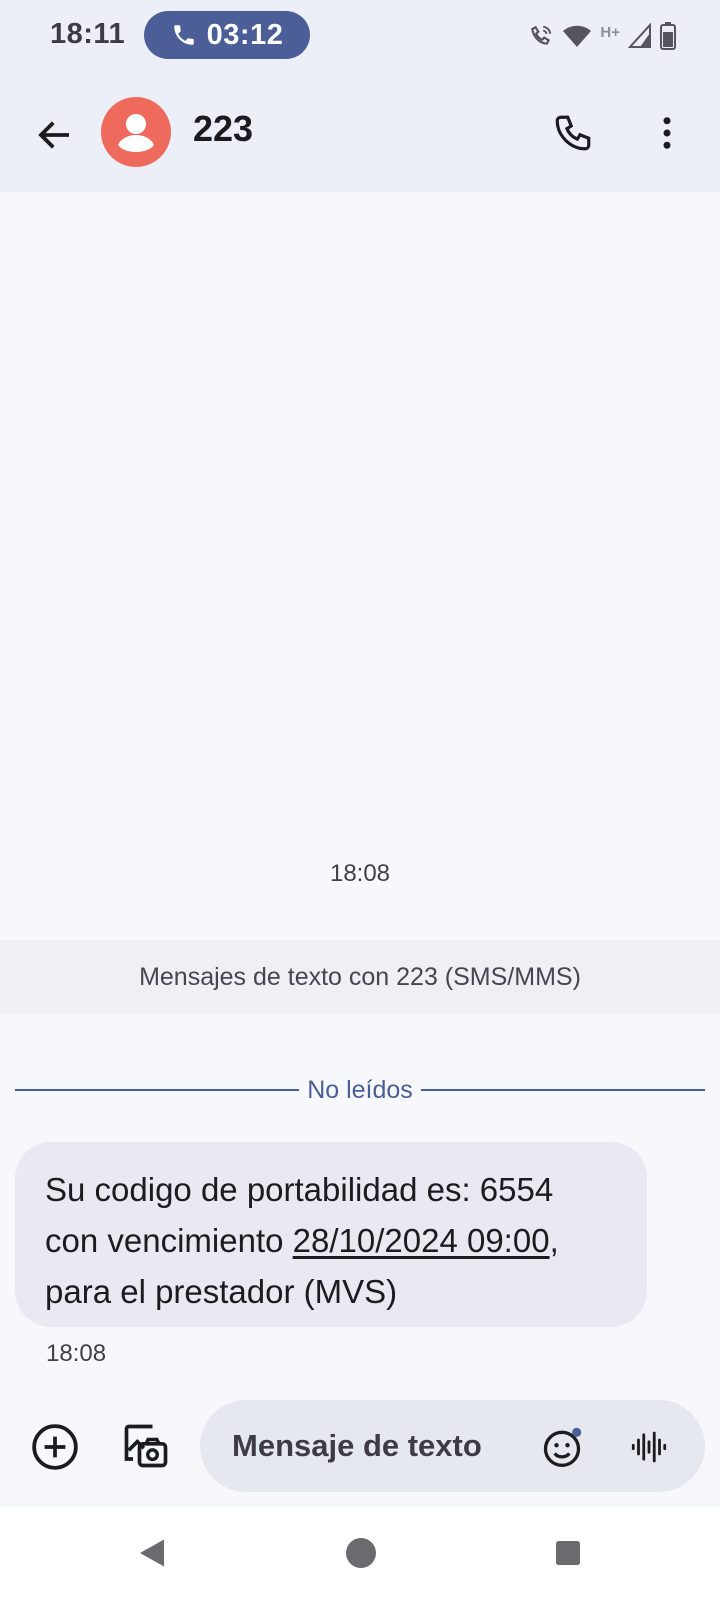  I want to click on emoji-icon, so click(562, 1447).